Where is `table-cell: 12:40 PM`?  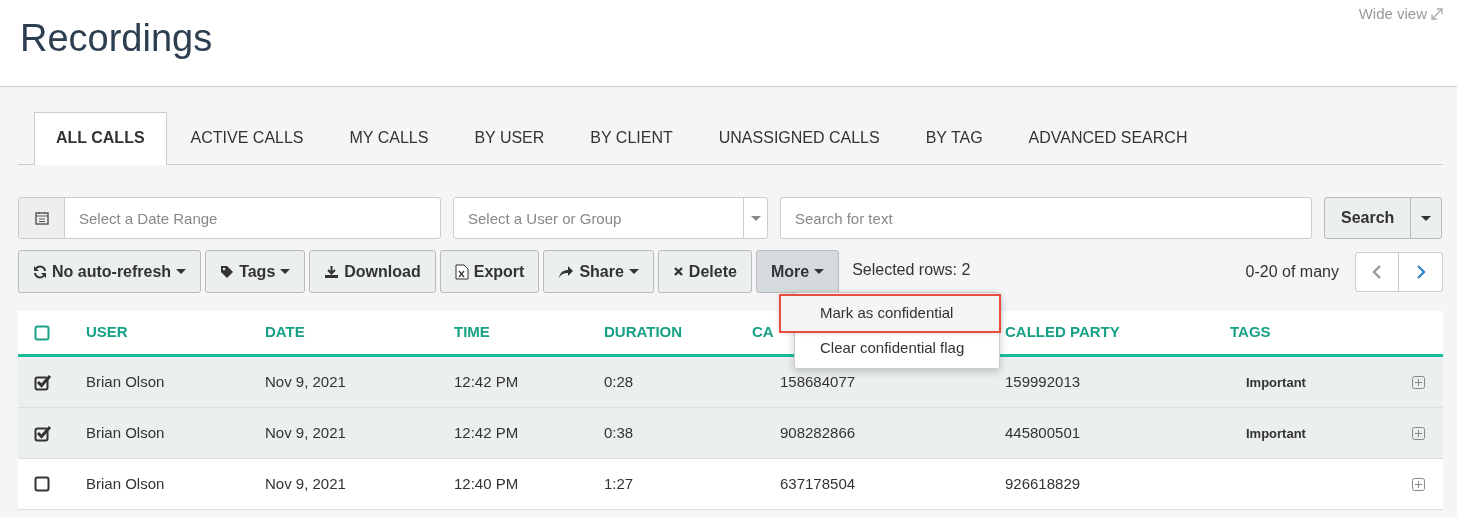
table-cell: 12:40 PM is located at coordinates (486, 483).